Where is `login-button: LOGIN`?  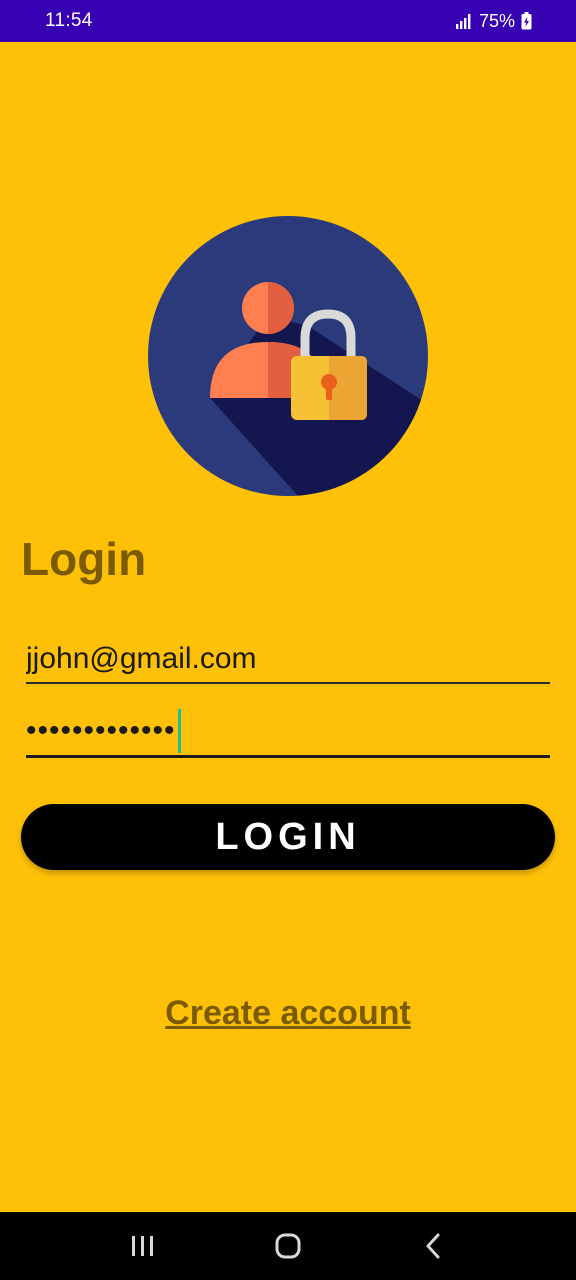
login-button: LOGIN is located at coordinates (288, 837).